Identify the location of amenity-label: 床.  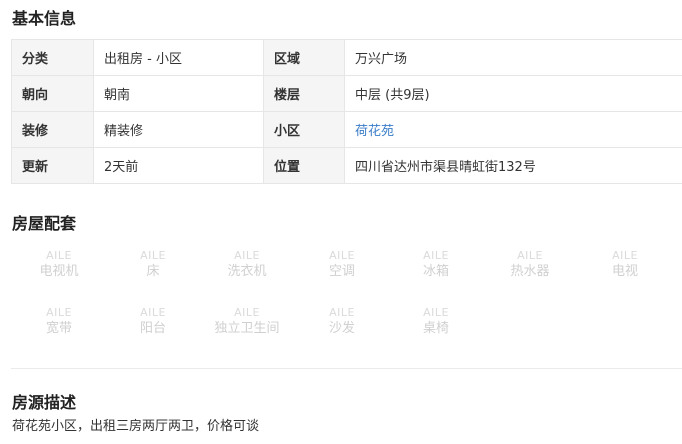
(153, 271).